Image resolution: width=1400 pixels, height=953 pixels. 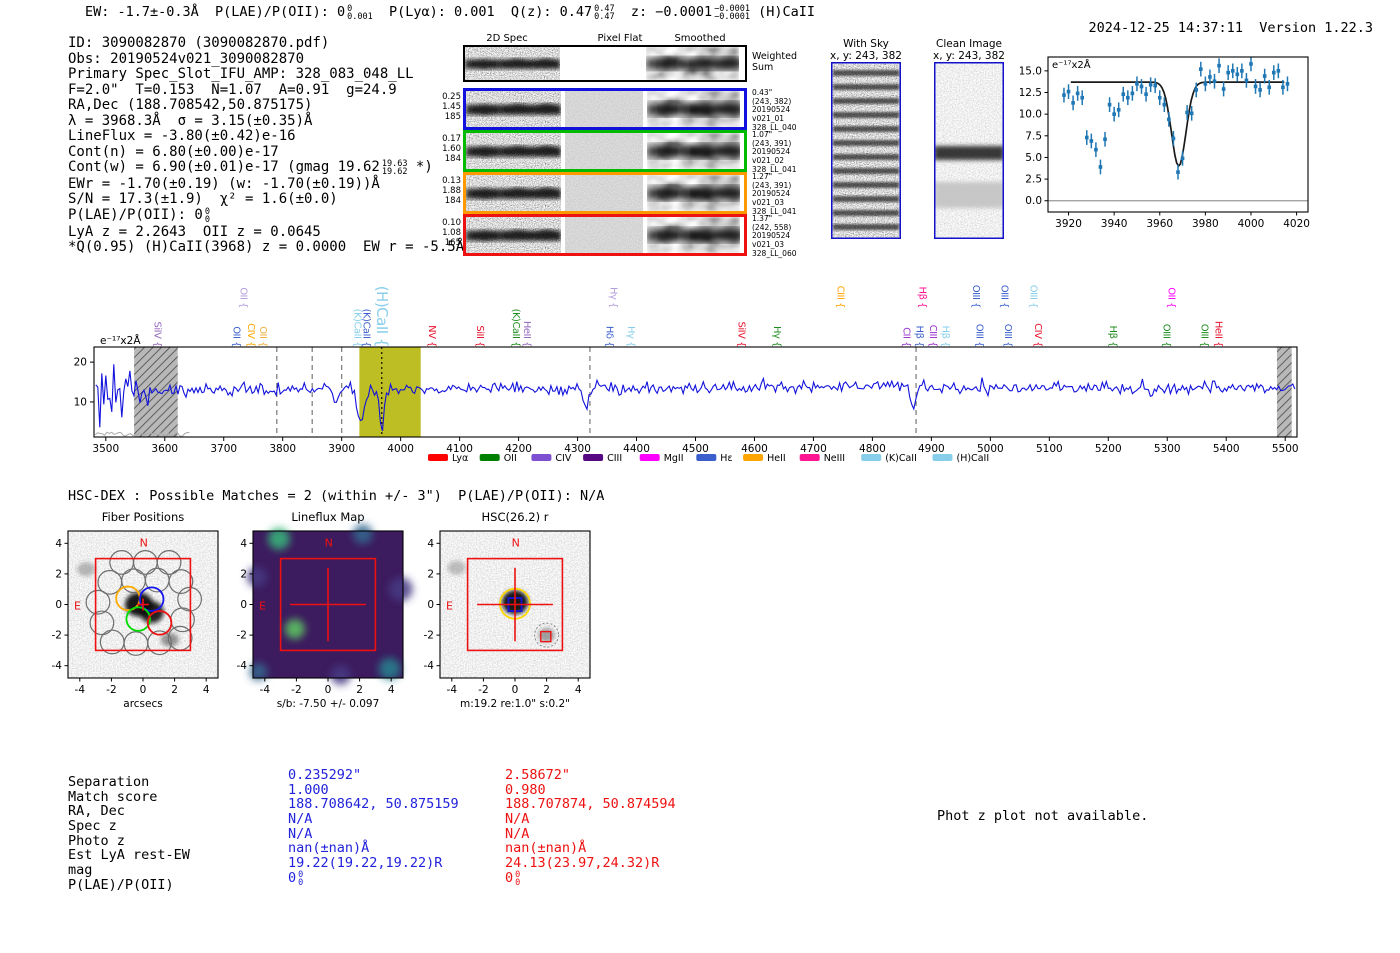 What do you see at coordinates (901, 458) in the screenshot?
I see `legend-label: (K)CaII` at bounding box center [901, 458].